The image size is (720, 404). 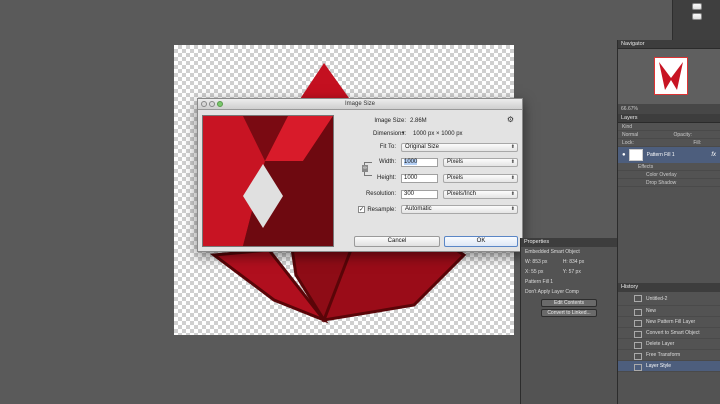 I want to click on layer-kind-filter: Kind, so click(x=669, y=127).